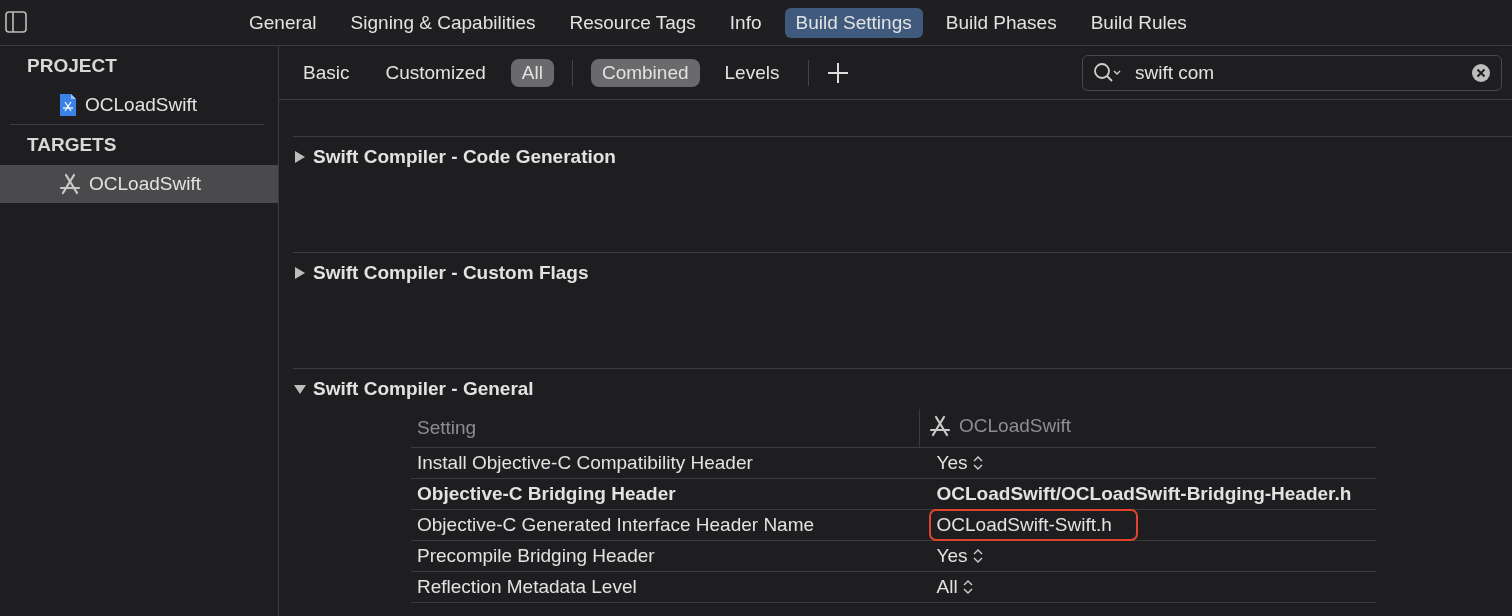  I want to click on search-icon, so click(1108, 72).